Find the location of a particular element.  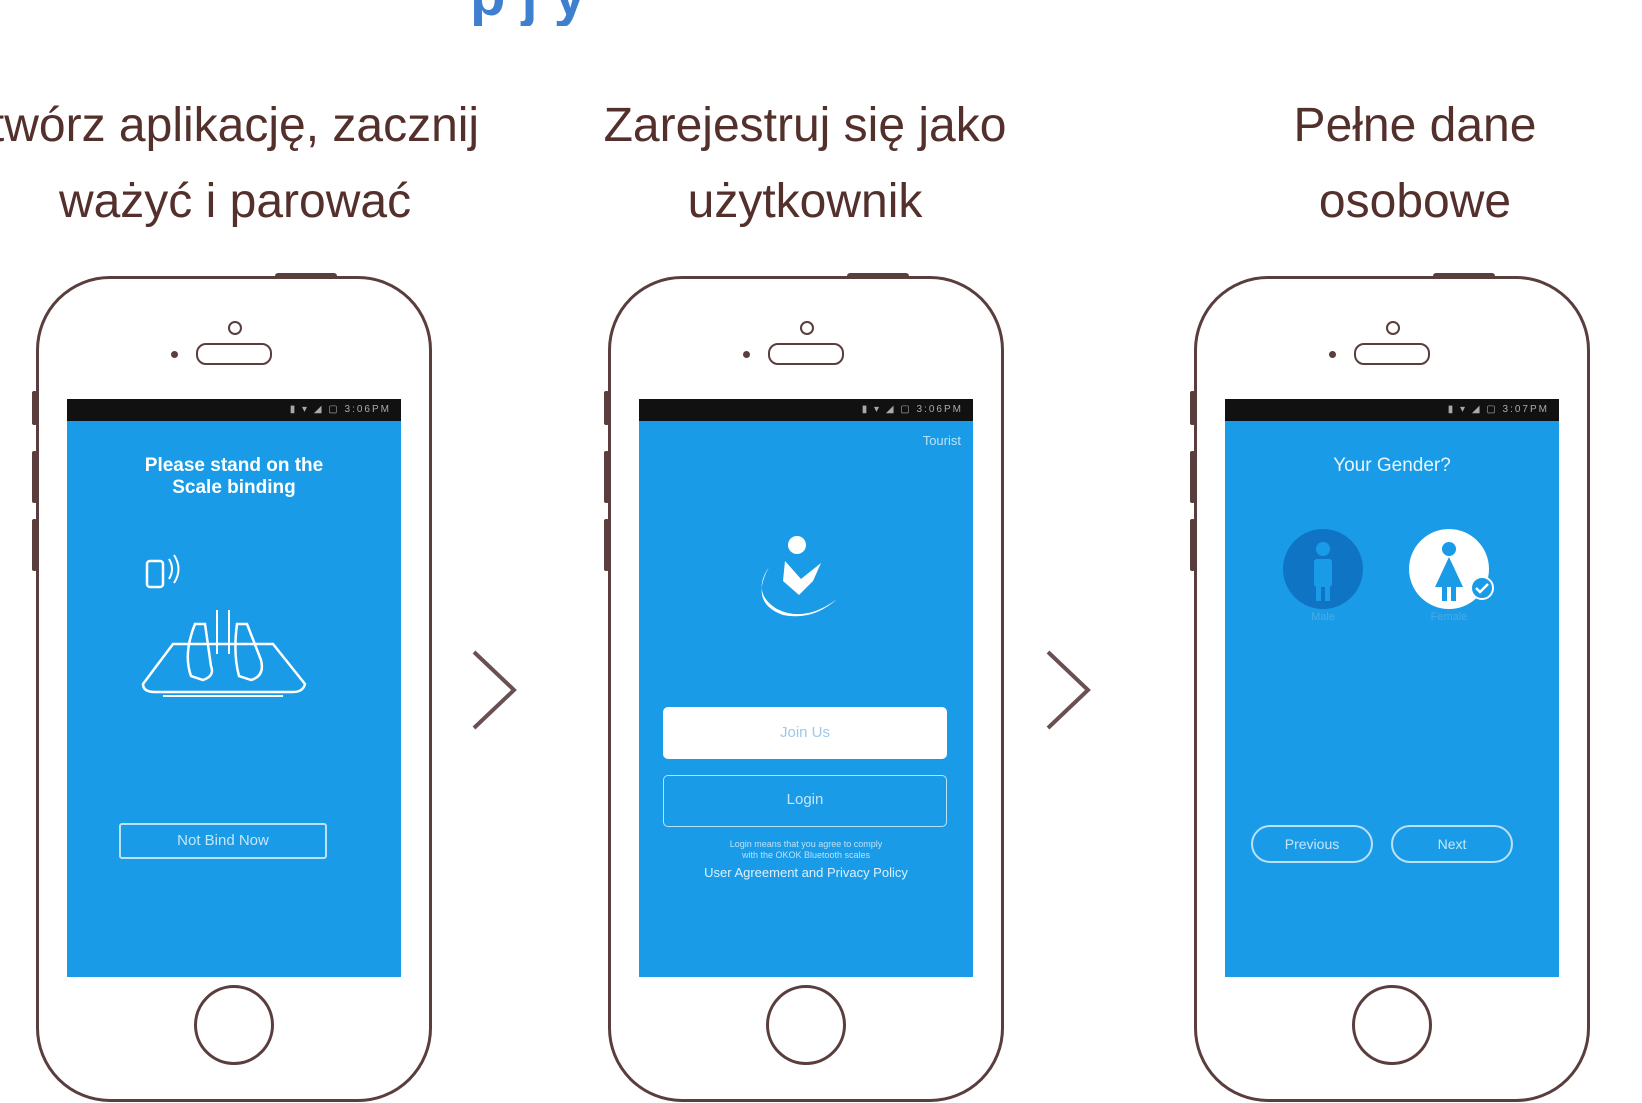

bind-message-line2: Scale binding is located at coordinates (234, 487).